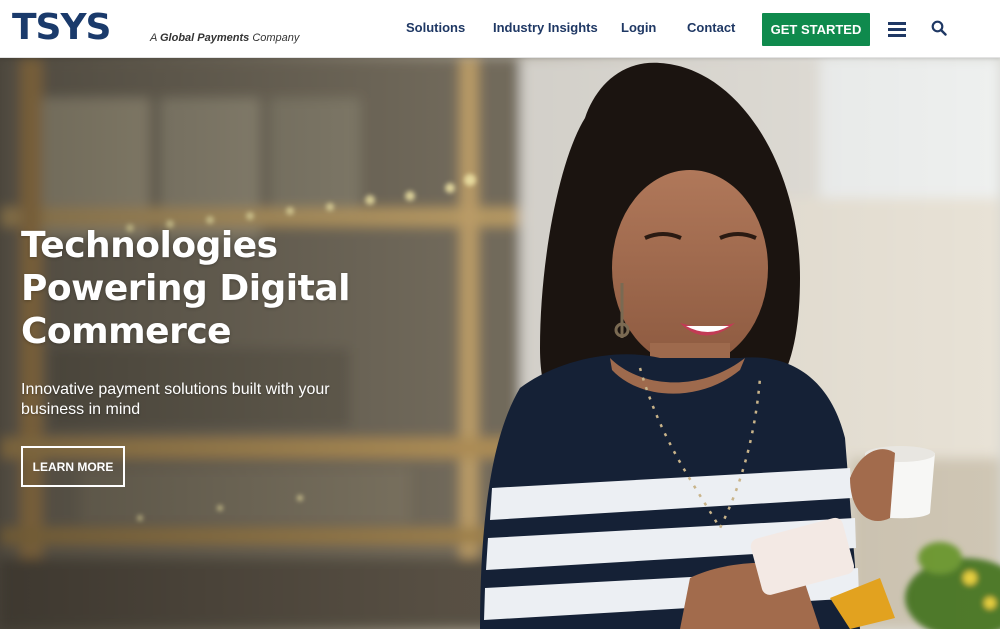 The height and width of the screenshot is (629, 1000). Describe the element at coordinates (155, 38) in the screenshot. I see `tagline-prefix: A` at that location.